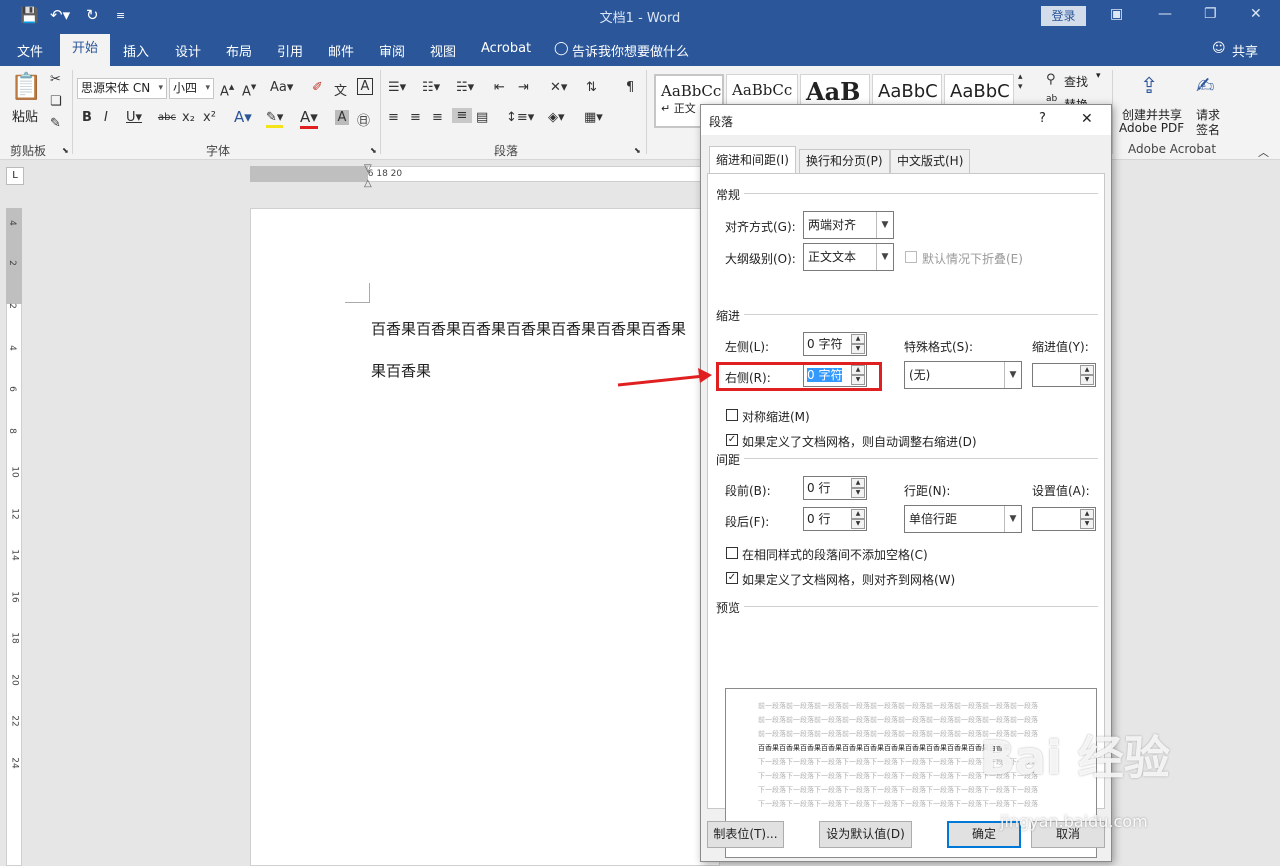 The width and height of the screenshot is (1280, 866). Describe the element at coordinates (227, 89) in the screenshot. I see `grow-font-icon: A▴` at that location.